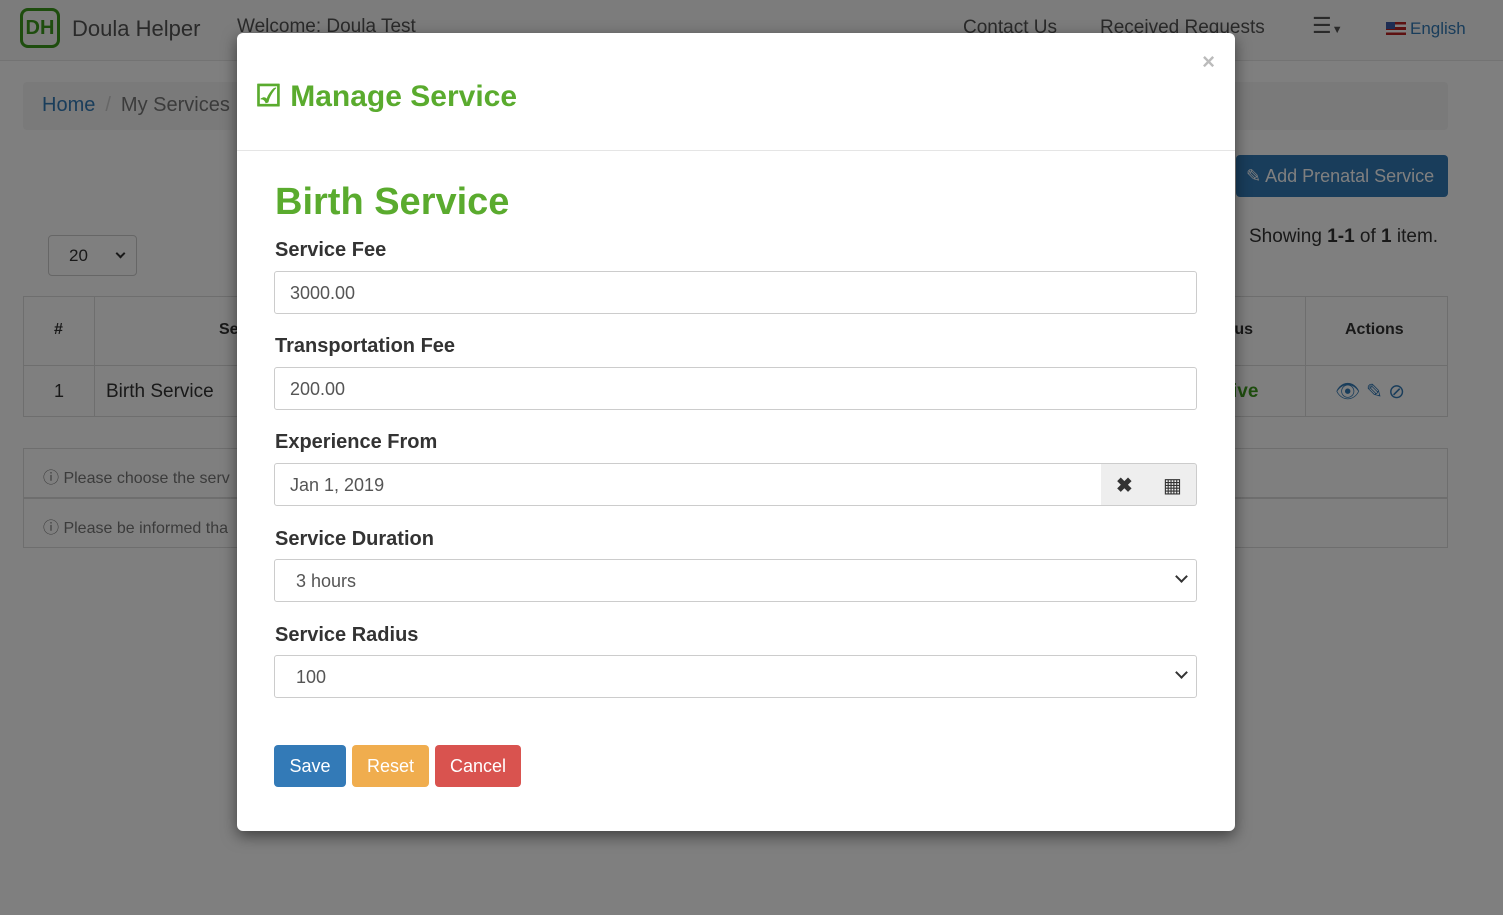  I want to click on service-duration-select: 3 hours, so click(735, 580).